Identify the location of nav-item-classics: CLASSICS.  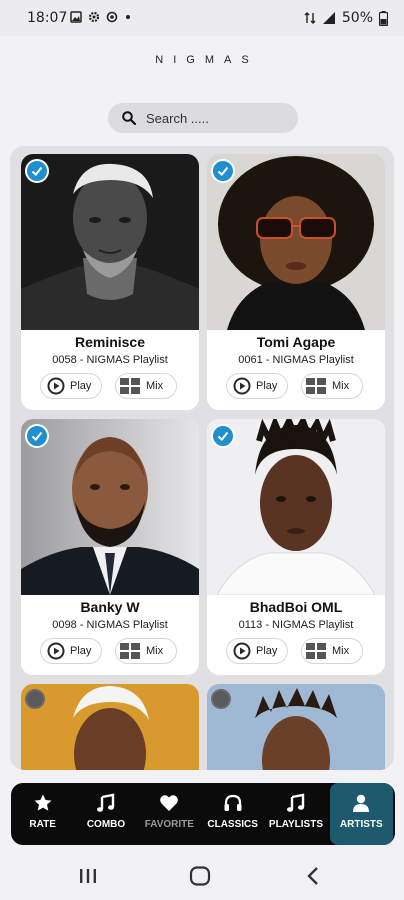
(232, 814).